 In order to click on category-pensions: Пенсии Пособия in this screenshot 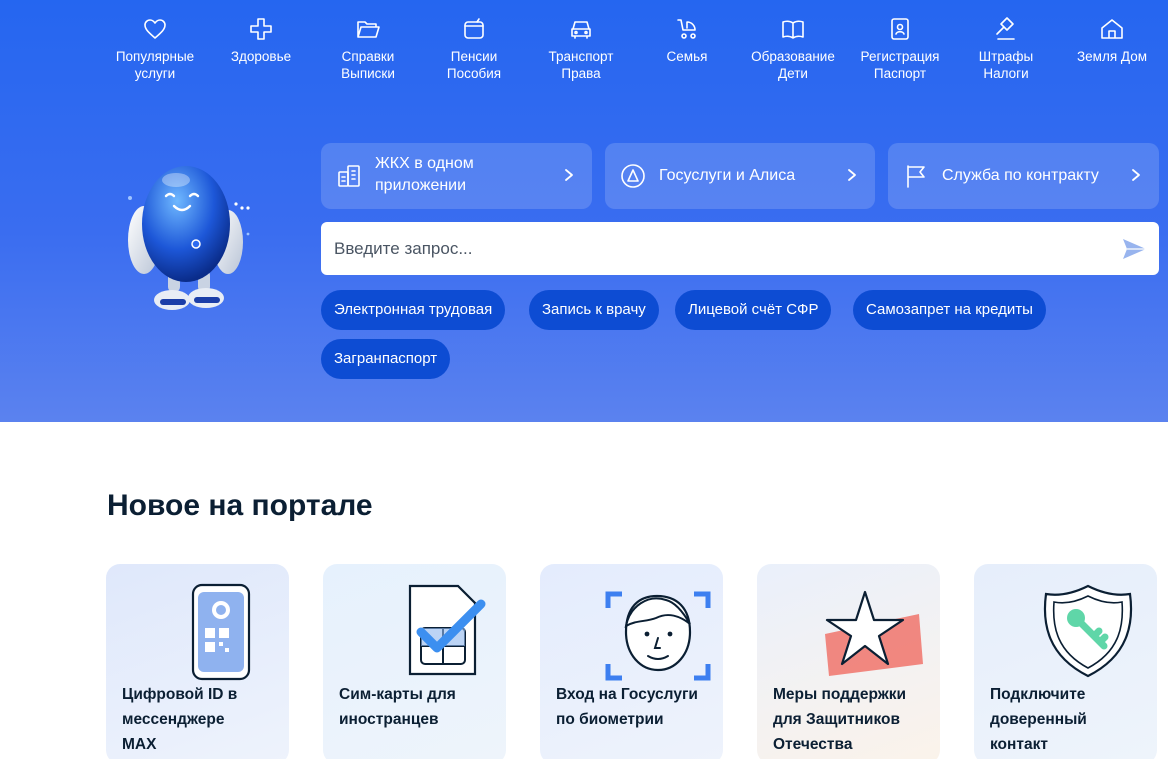, I will do `click(474, 49)`.